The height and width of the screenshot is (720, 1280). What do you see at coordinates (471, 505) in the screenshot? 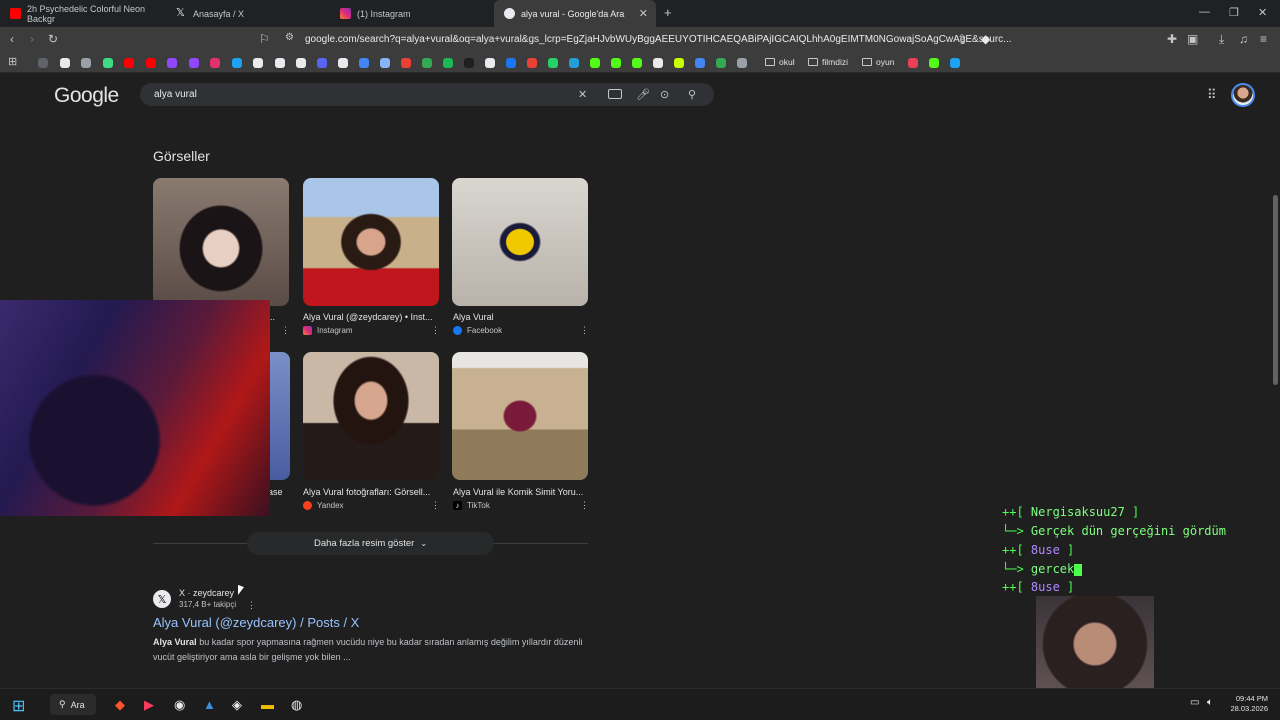
I see `image-source: ♪ TikTok` at bounding box center [471, 505].